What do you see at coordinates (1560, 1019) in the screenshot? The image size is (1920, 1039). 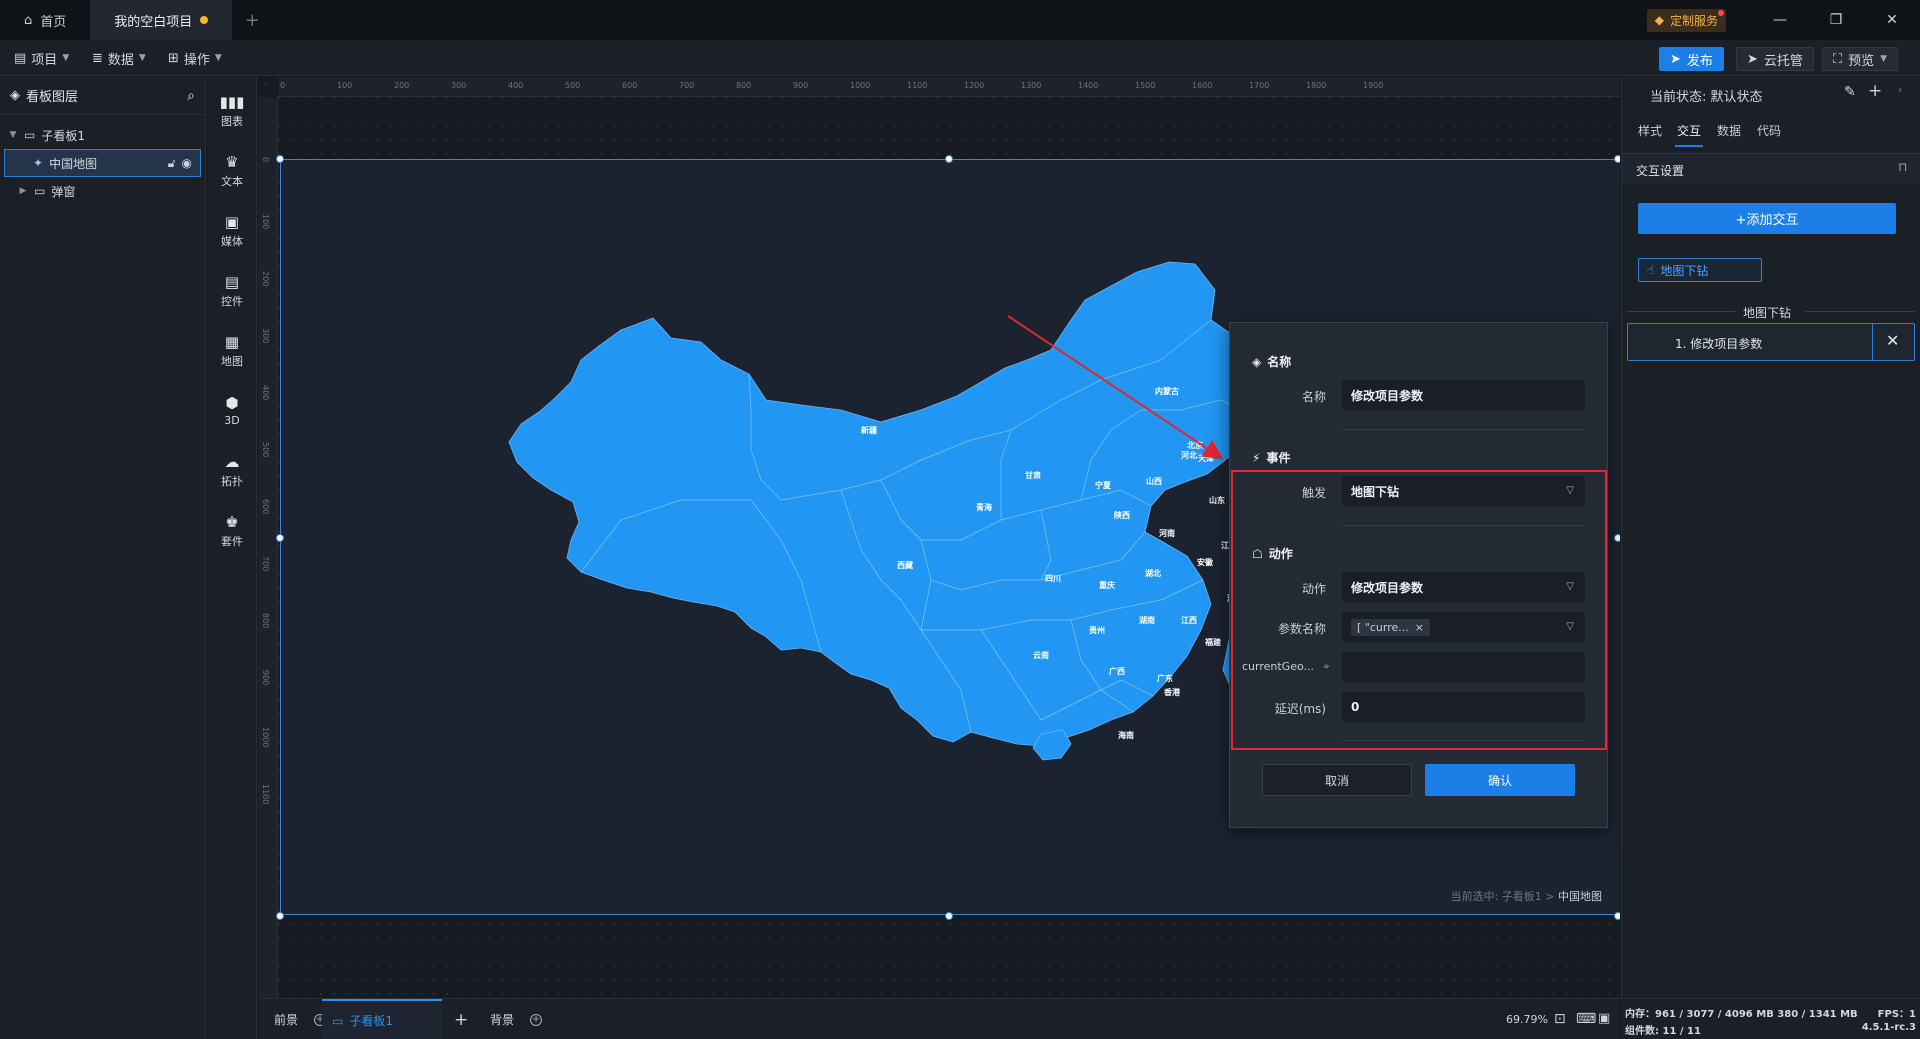 I see `fit-screen-icon: ⊡` at bounding box center [1560, 1019].